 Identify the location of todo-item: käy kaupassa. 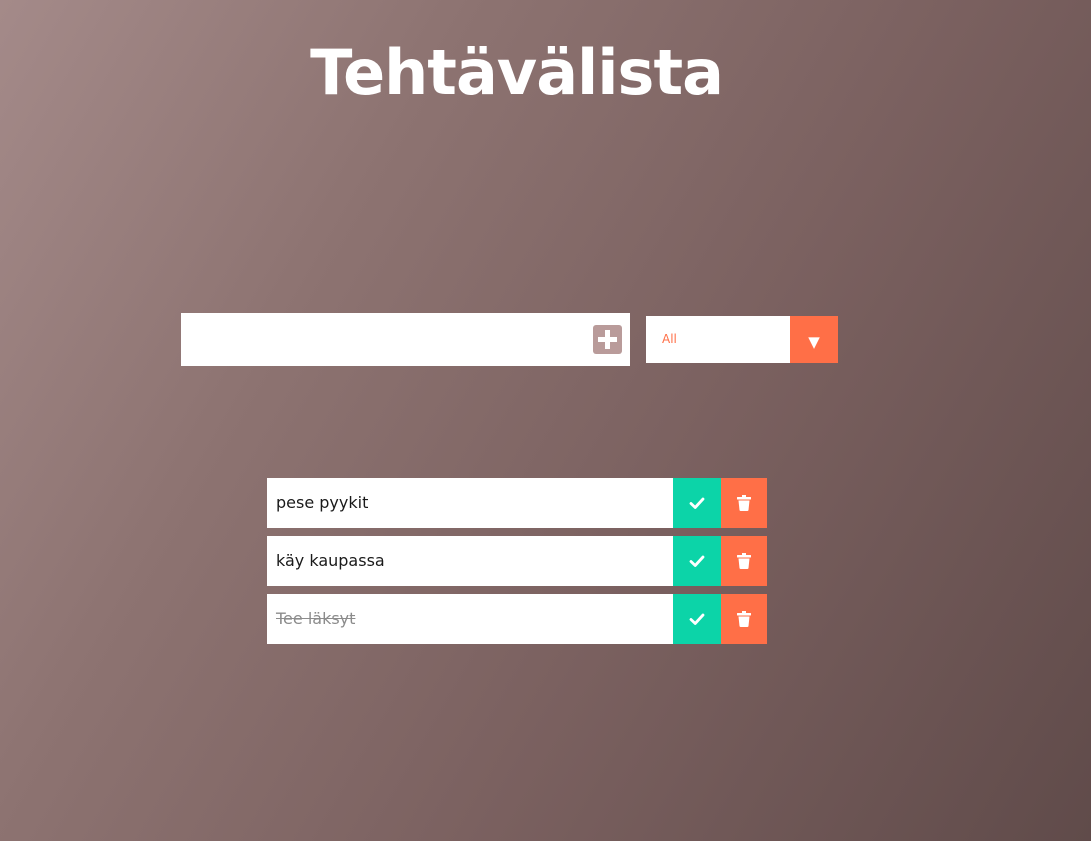
(517, 561).